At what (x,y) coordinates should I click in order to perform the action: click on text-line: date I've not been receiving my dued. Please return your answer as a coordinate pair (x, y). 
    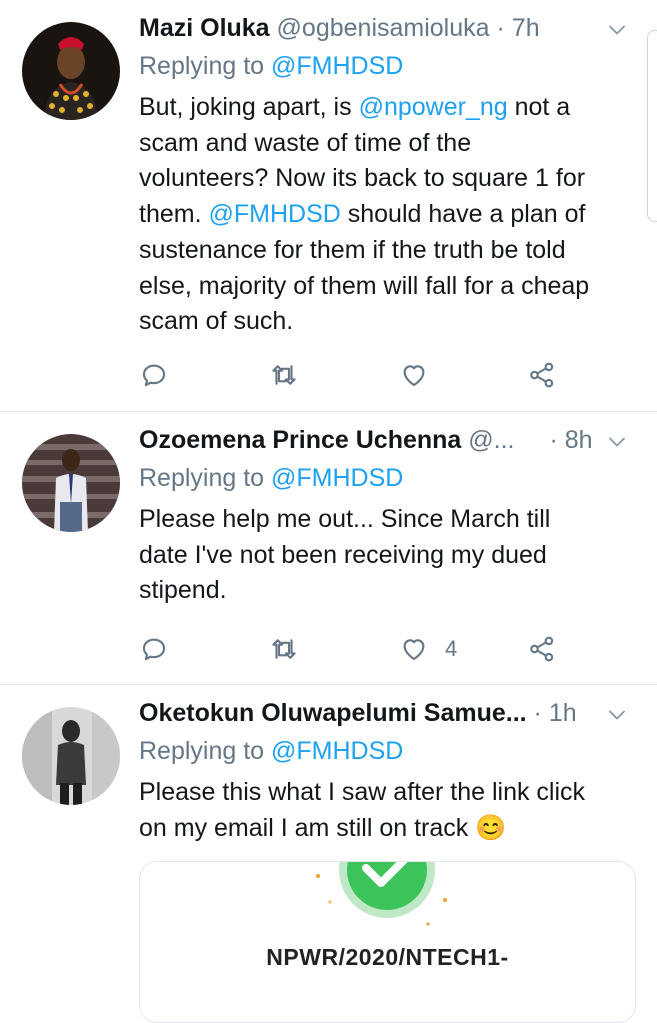
    Looking at the image, I should click on (343, 554).